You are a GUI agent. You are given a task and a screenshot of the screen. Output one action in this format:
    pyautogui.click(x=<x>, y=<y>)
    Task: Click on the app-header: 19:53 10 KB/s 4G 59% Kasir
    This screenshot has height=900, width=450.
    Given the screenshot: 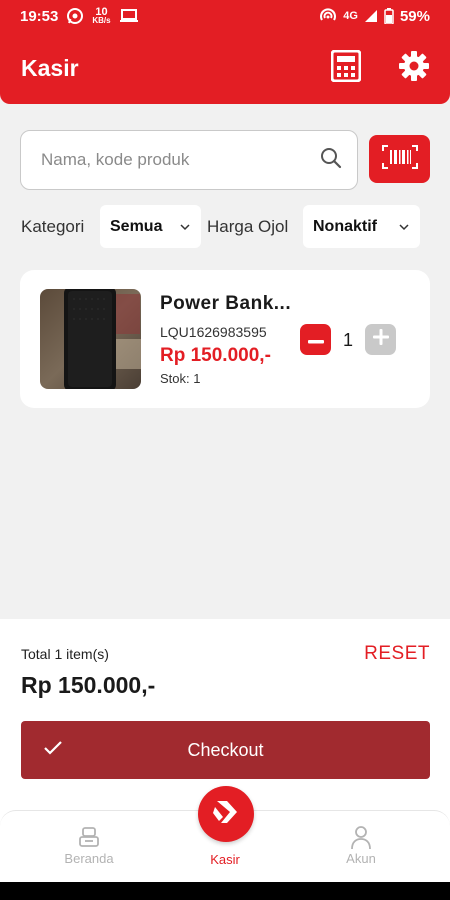 What is the action you would take?
    pyautogui.click(x=225, y=52)
    